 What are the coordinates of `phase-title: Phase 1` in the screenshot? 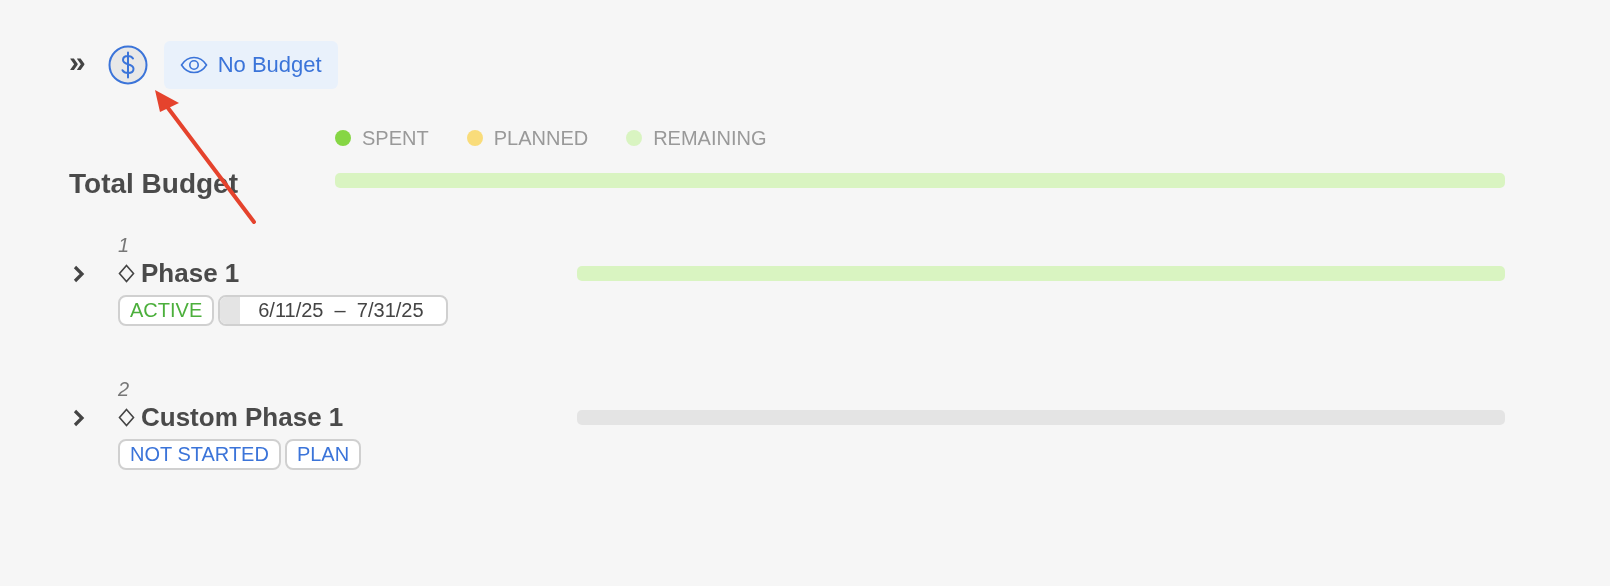 It's located at (190, 273).